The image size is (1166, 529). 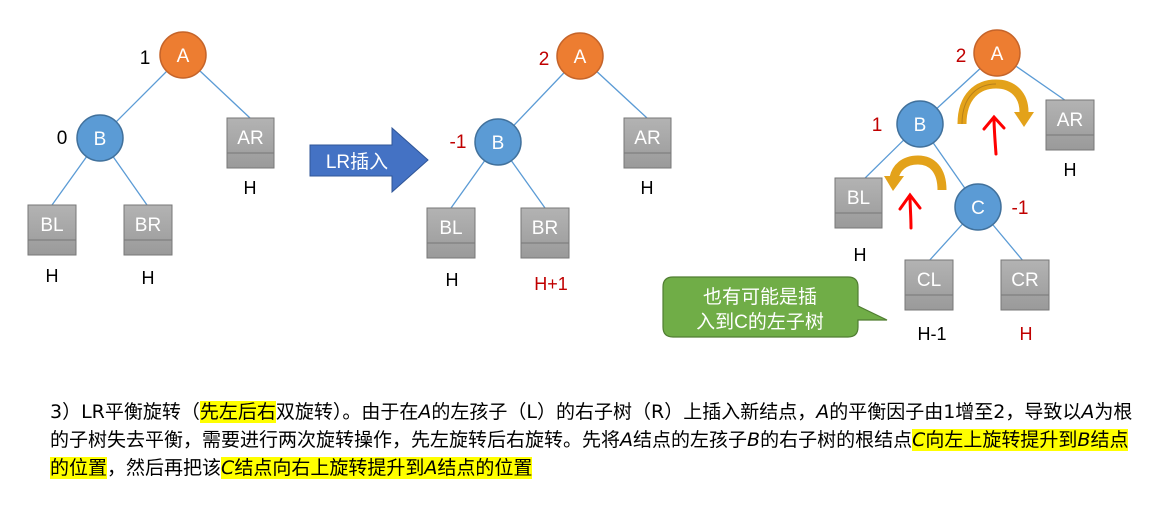 I want to click on node-label: C, so click(x=978, y=208).